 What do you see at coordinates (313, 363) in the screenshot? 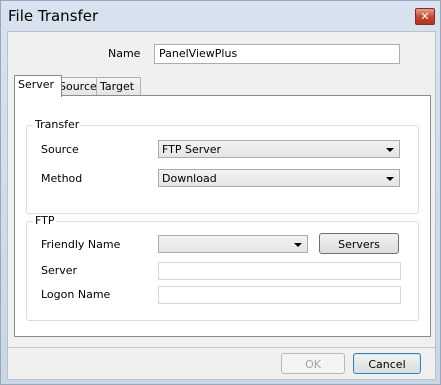
I see `ok-button: OK` at bounding box center [313, 363].